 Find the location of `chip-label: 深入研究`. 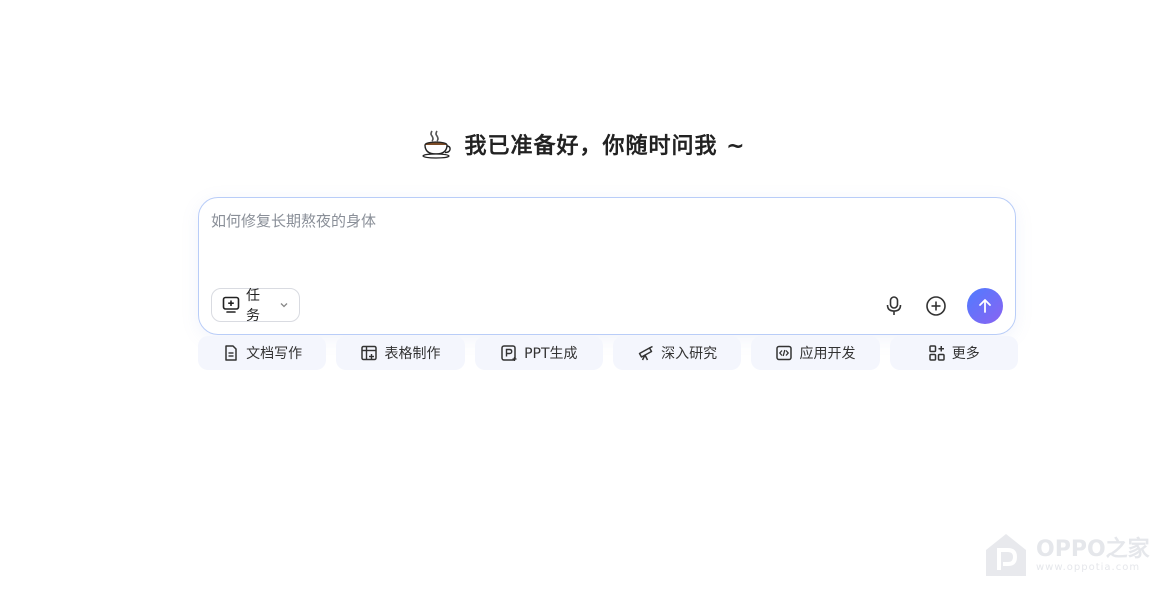

chip-label: 深入研究 is located at coordinates (689, 354).